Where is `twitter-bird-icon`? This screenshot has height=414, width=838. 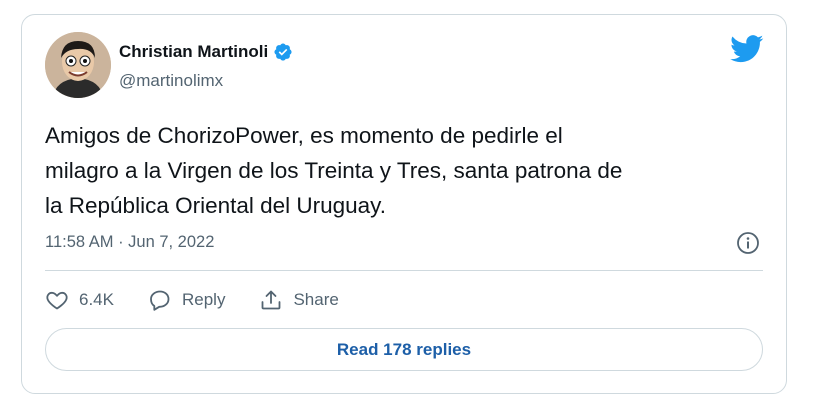
twitter-bird-icon is located at coordinates (747, 49).